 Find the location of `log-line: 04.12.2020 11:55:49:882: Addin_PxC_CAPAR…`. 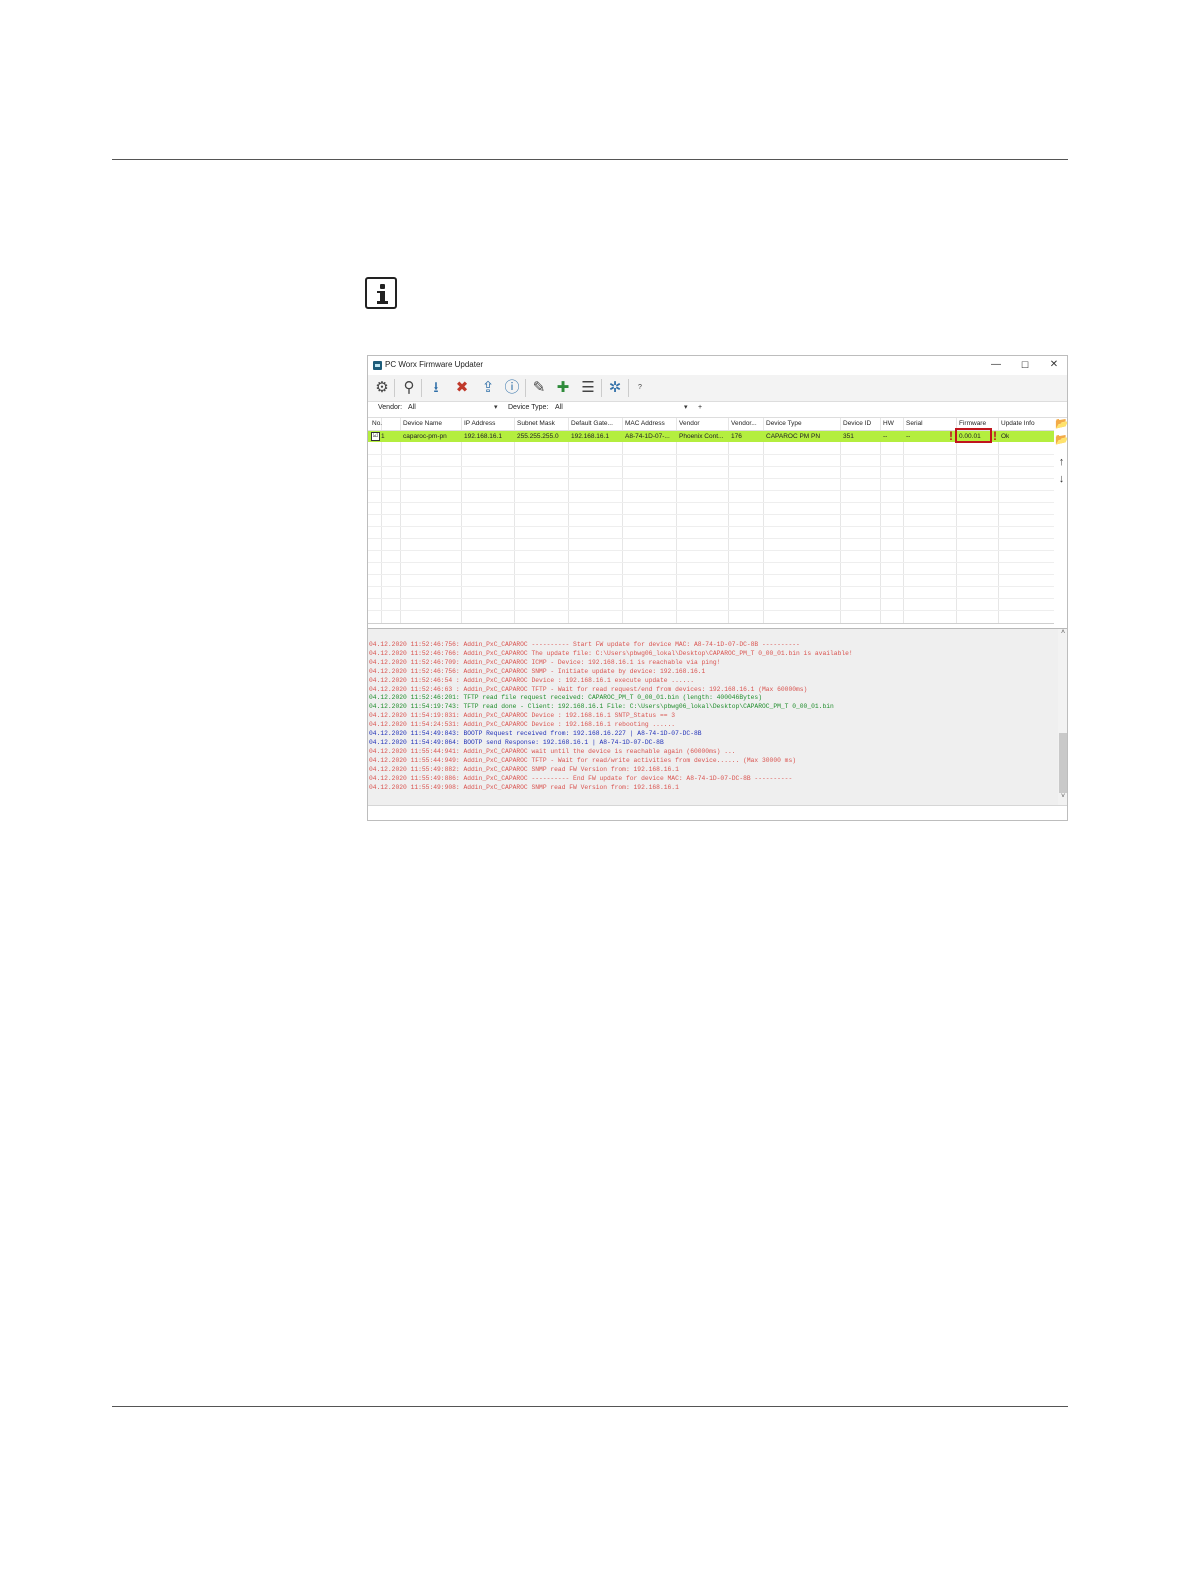

log-line: 04.12.2020 11:55:49:882: Addin_PxC_CAPAR… is located at coordinates (524, 769).